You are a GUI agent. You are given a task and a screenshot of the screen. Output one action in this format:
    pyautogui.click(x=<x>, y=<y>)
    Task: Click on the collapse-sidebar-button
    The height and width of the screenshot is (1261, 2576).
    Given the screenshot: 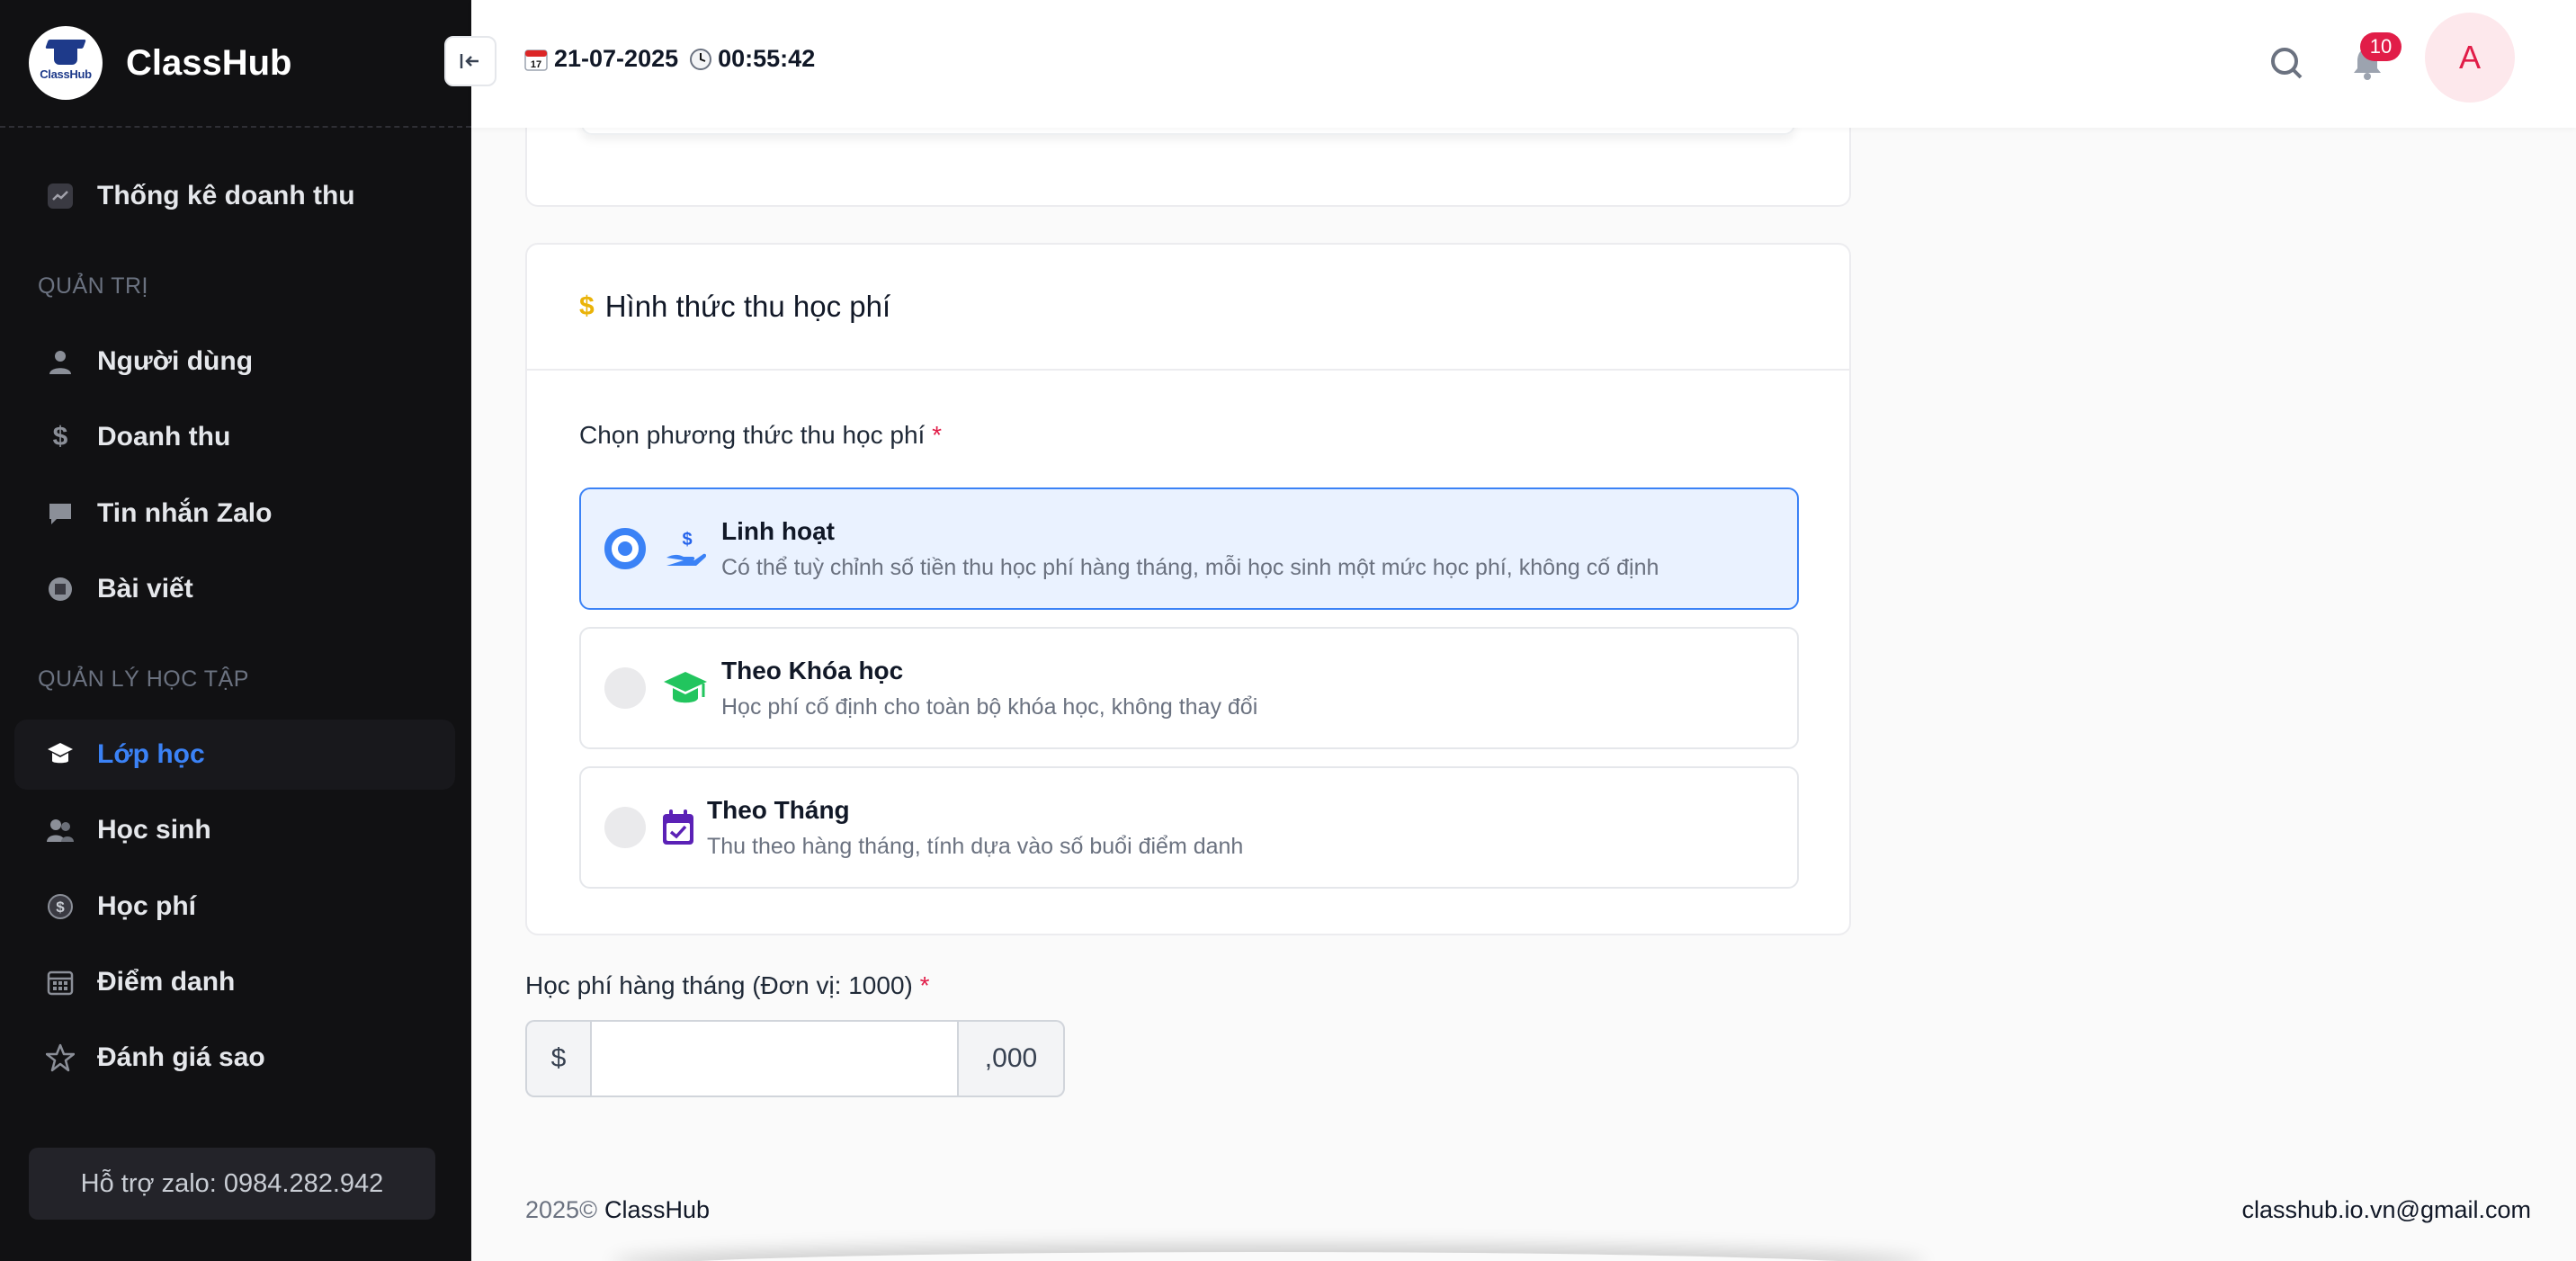 What is the action you would take?
    pyautogui.click(x=470, y=61)
    